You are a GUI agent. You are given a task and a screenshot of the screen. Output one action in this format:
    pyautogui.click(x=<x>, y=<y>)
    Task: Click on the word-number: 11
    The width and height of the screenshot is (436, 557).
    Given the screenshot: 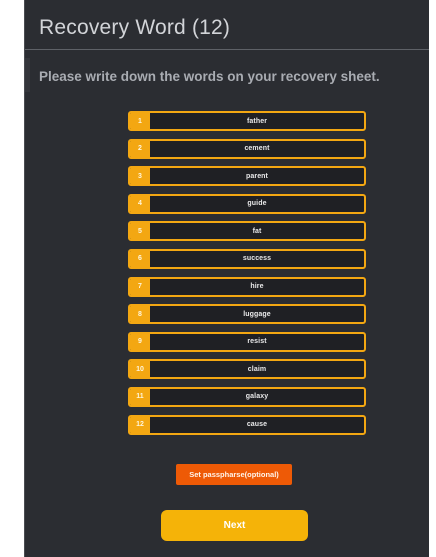 What is the action you would take?
    pyautogui.click(x=140, y=396)
    